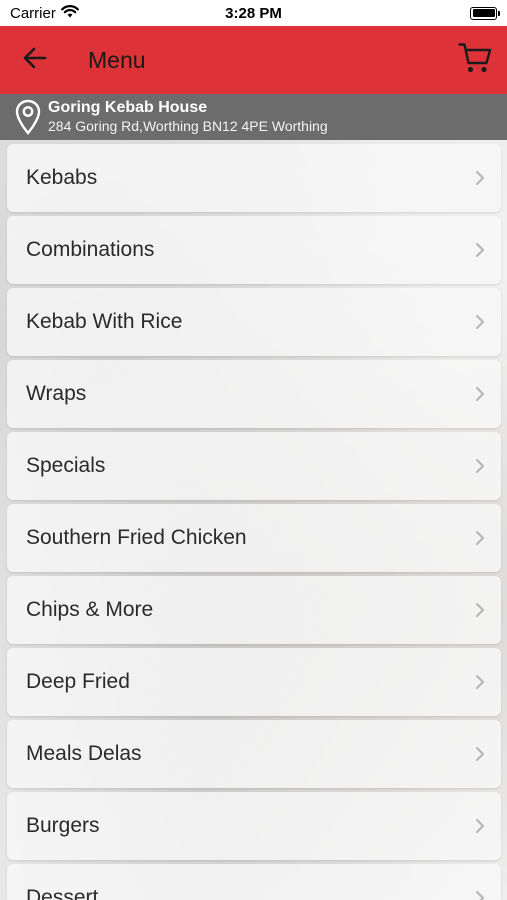  Describe the element at coordinates (254, 754) in the screenshot. I see `menu-category-item: Meals Delas` at that location.